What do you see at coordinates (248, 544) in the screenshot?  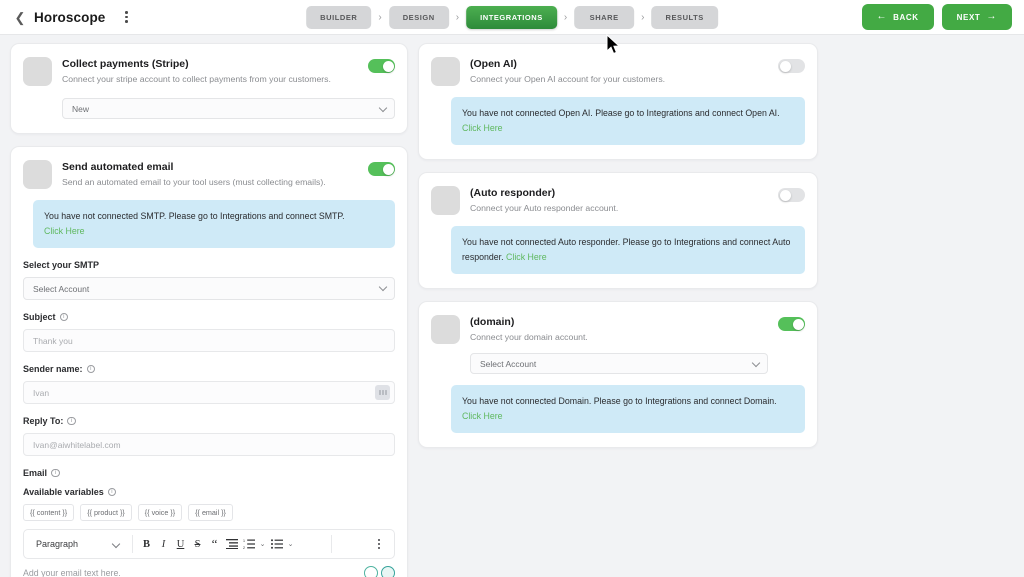 I see `ordered-list-icon: 12` at bounding box center [248, 544].